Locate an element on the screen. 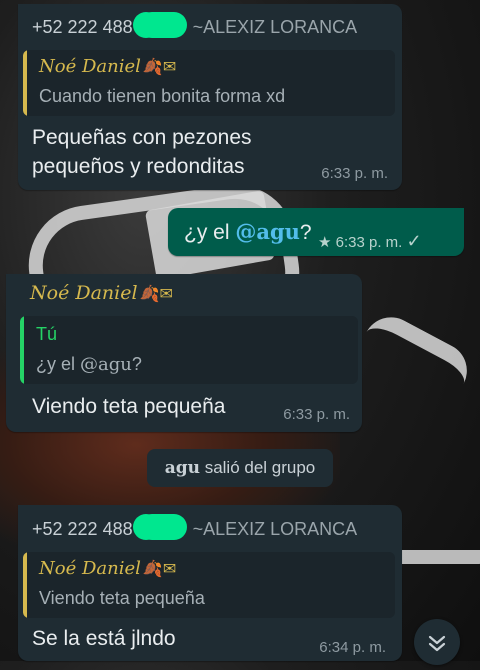 Image resolution: width=480 pixels, height=670 pixels. message-sender: Noé Daniel 🍂✉ is located at coordinates (101, 293).